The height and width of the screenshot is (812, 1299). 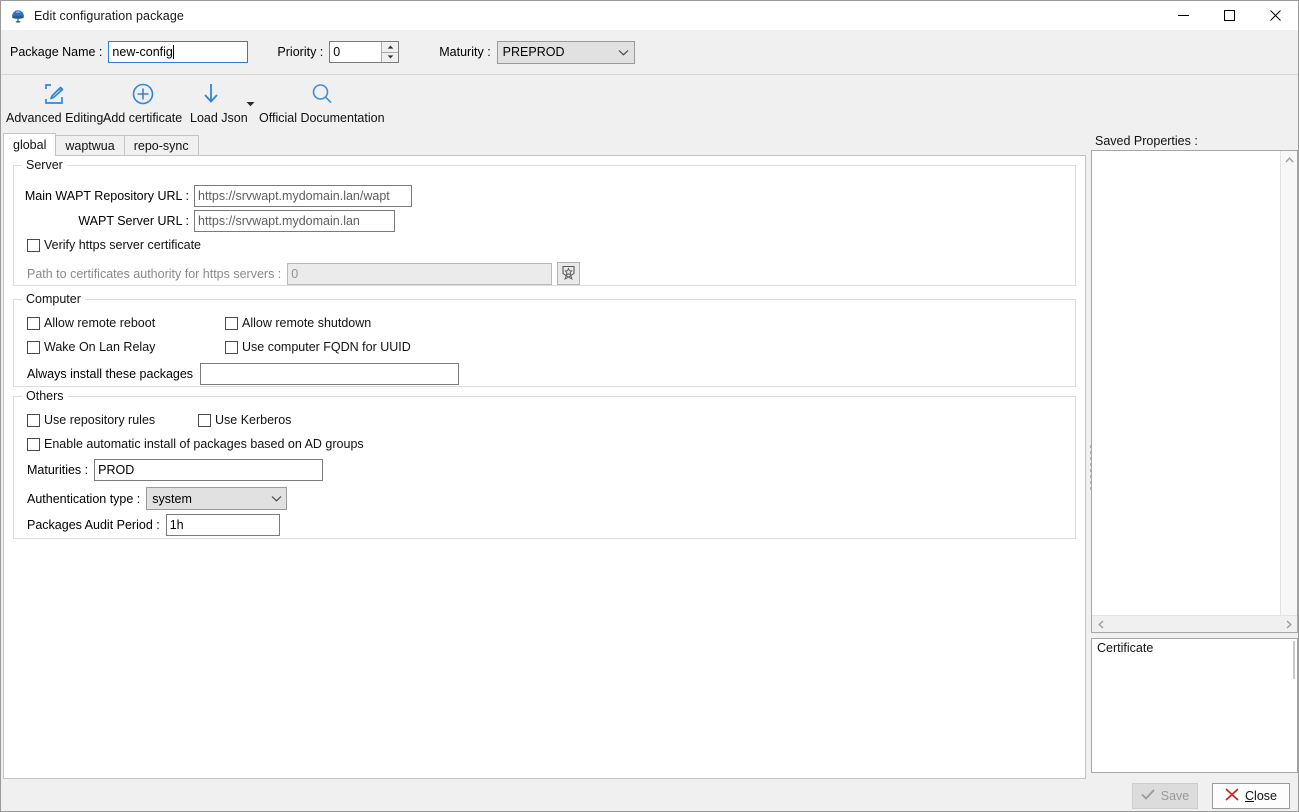 I want to click on wake-on-lan-row: Wake On Lan Relay, so click(x=91, y=347).